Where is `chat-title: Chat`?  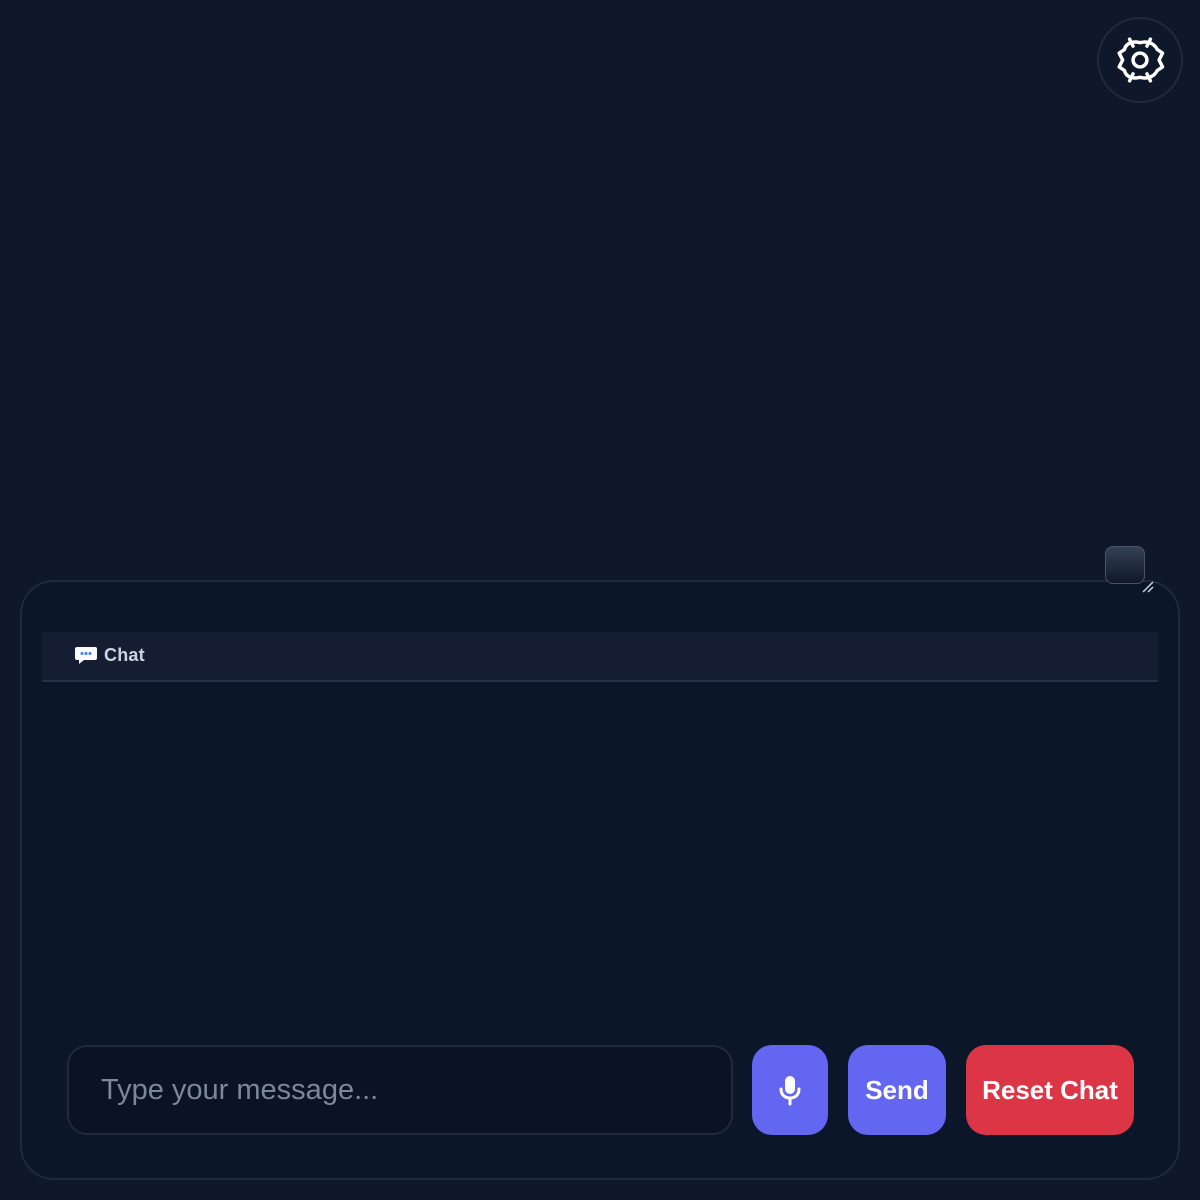 chat-title: Chat is located at coordinates (124, 654).